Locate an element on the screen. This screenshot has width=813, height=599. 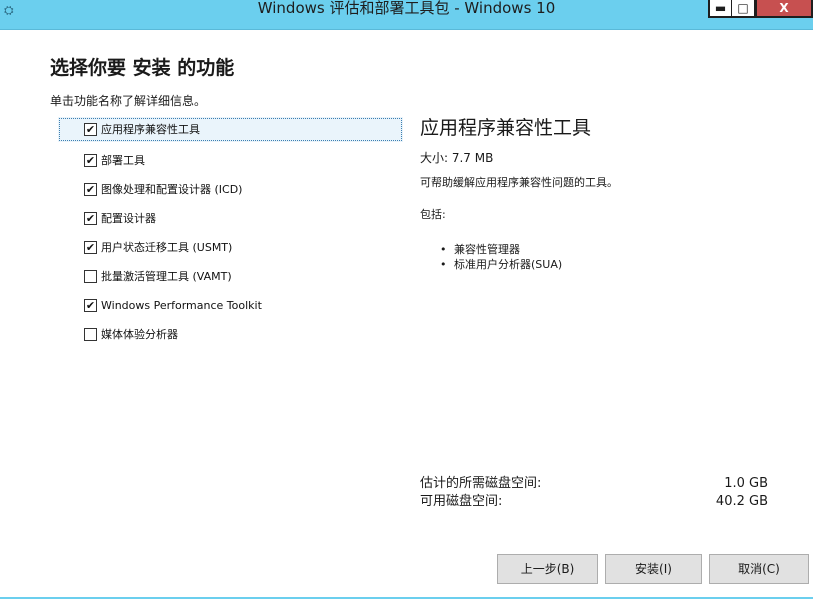
install-button: 安装(I) is located at coordinates (653, 569).